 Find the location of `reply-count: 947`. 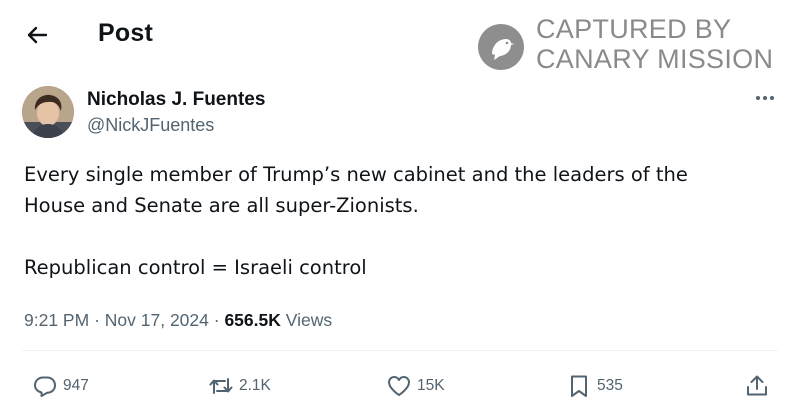

reply-count: 947 is located at coordinates (76, 385).